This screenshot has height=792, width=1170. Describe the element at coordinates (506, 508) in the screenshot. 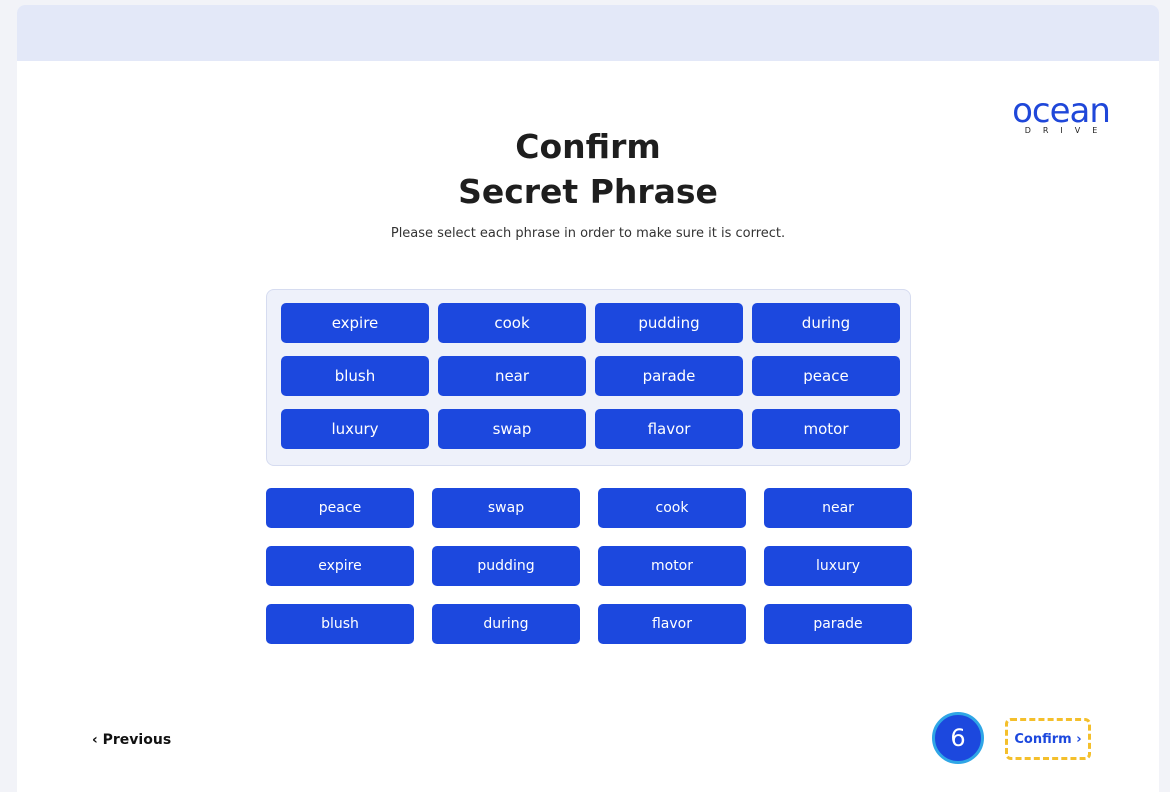

I see `word-choice-2: swap` at that location.